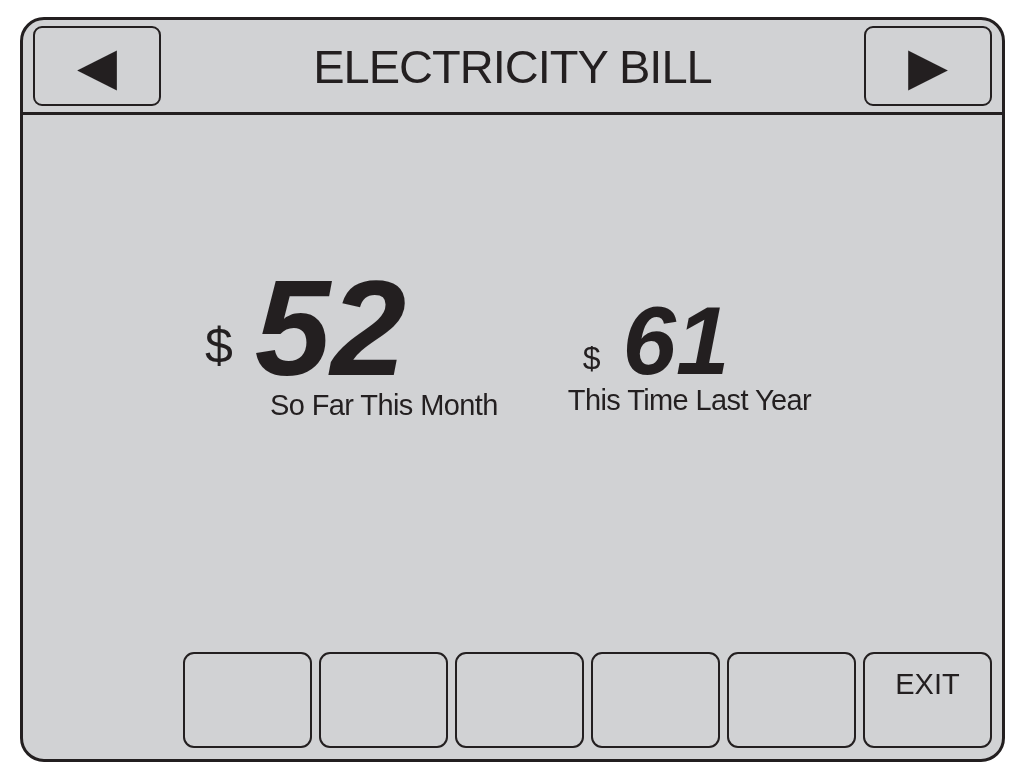 The image size is (1027, 773). I want to click on exit-button: EXIT, so click(927, 700).